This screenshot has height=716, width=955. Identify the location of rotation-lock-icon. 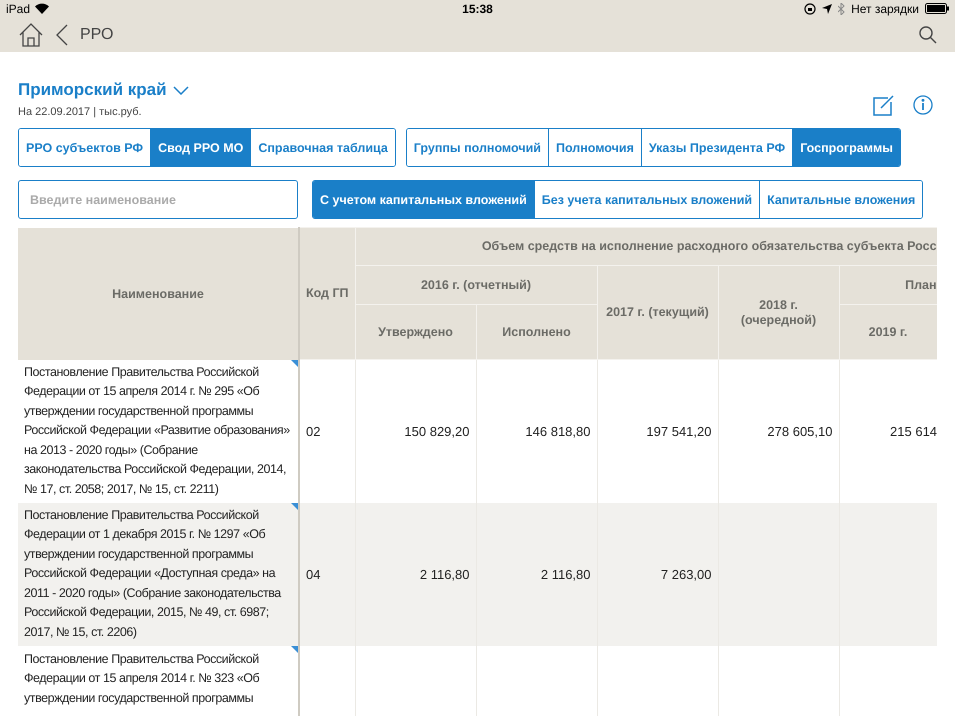
(810, 8).